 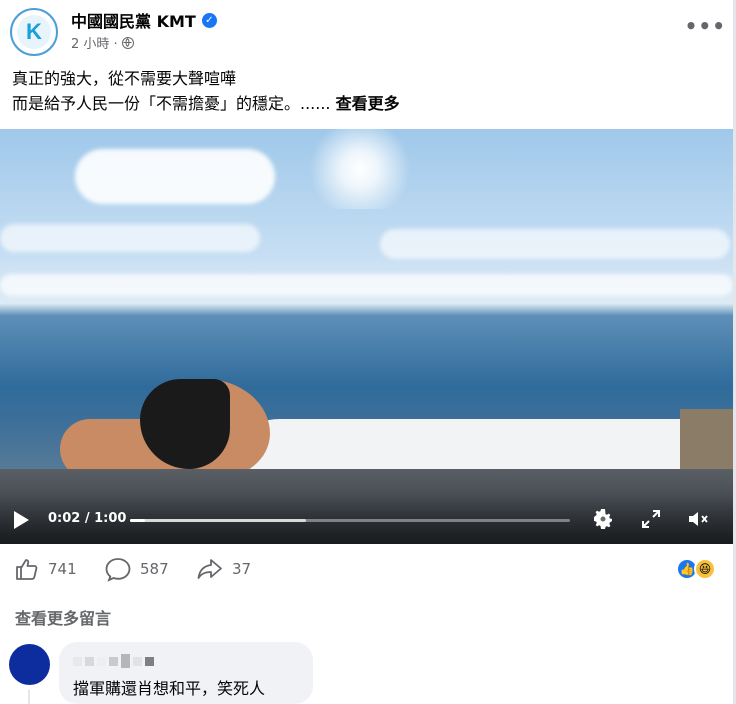 I want to click on kmt-logo: K, so click(x=34, y=32).